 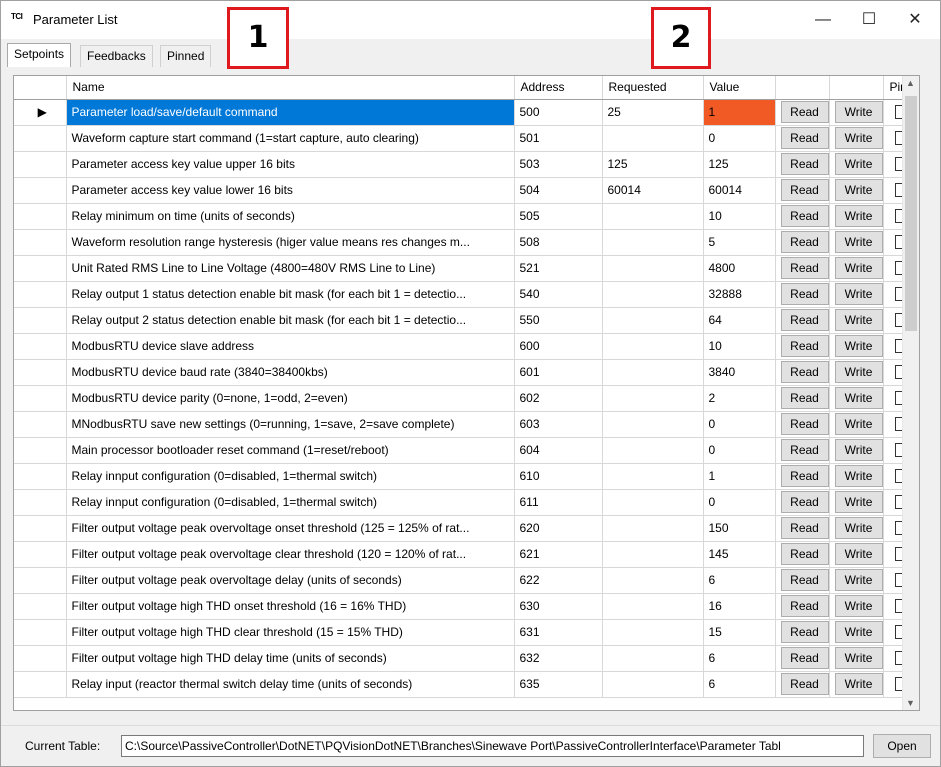 I want to click on requested-cell: 125, so click(x=653, y=164).